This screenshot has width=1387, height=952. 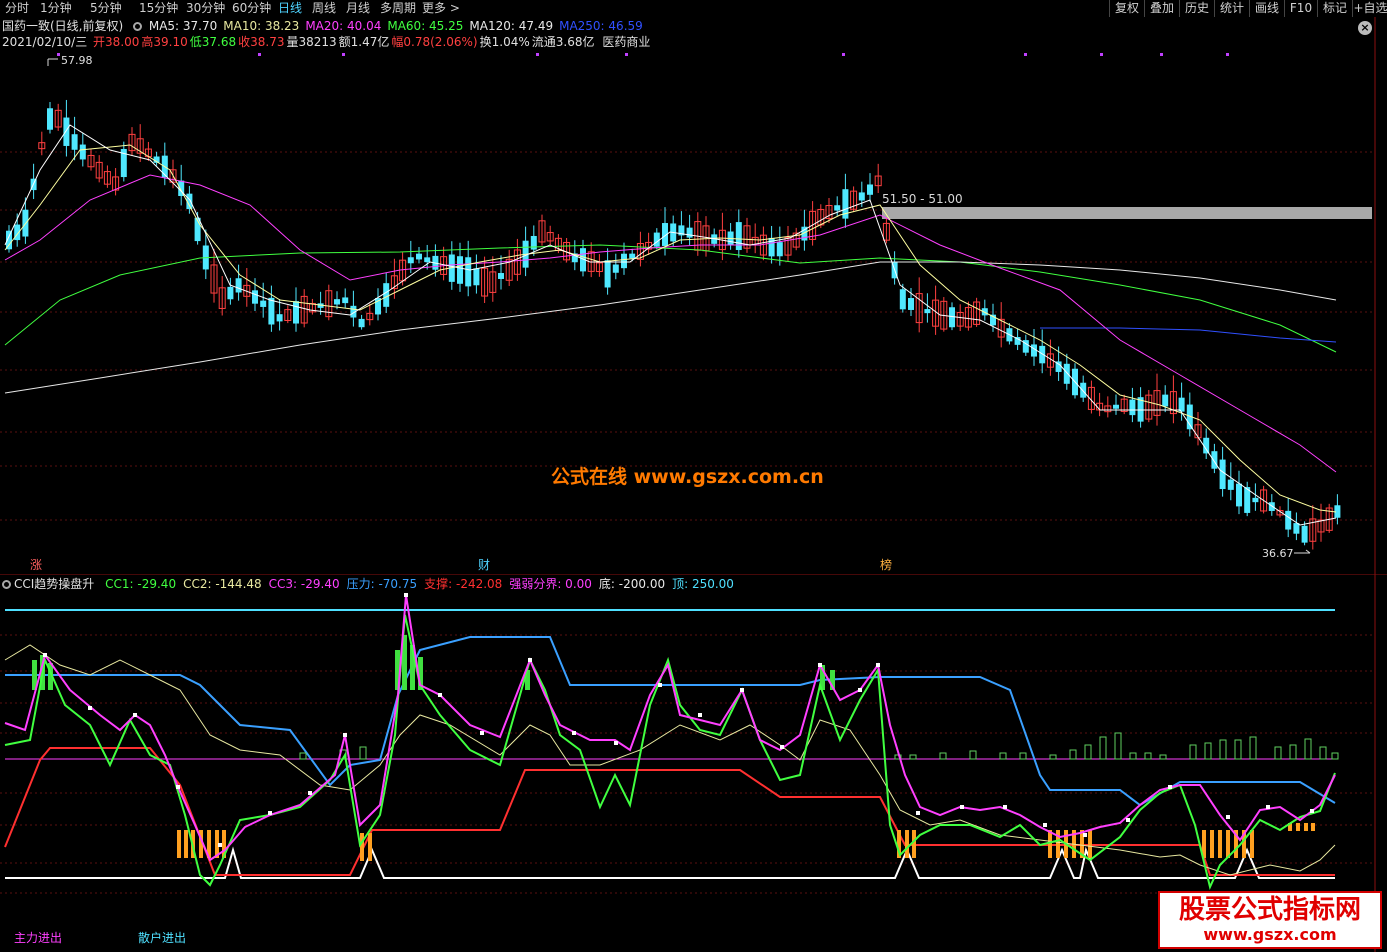 What do you see at coordinates (162, 938) in the screenshot?
I see `retail-label: 散户进出` at bounding box center [162, 938].